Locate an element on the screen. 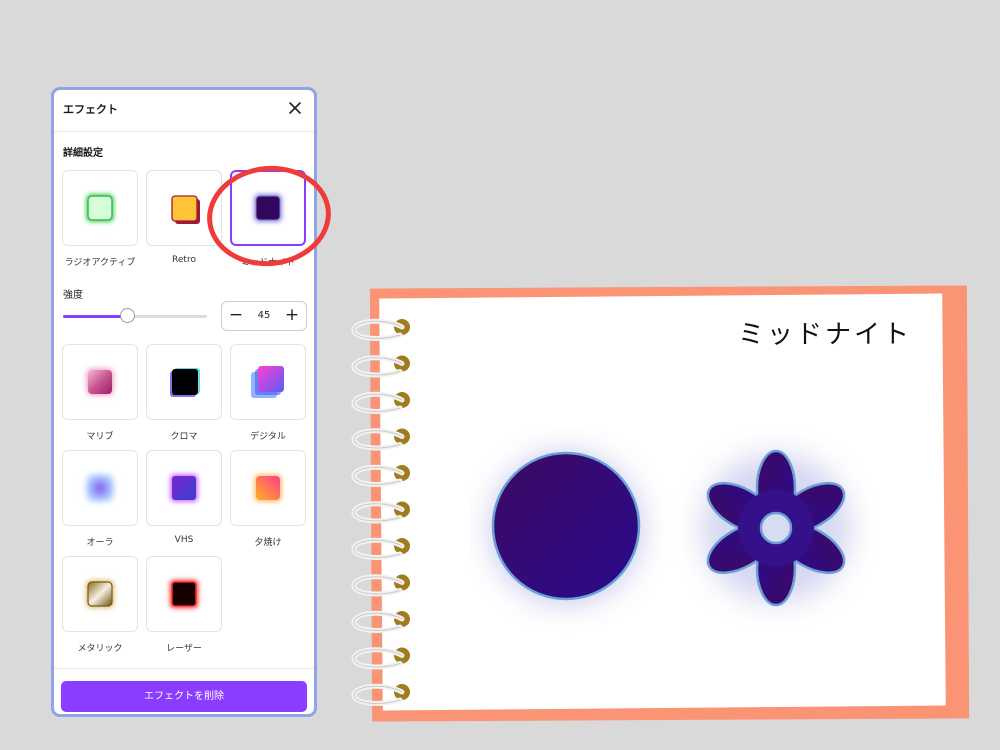 The image size is (1000, 750). canvas-shapes is located at coordinates (671, 528).